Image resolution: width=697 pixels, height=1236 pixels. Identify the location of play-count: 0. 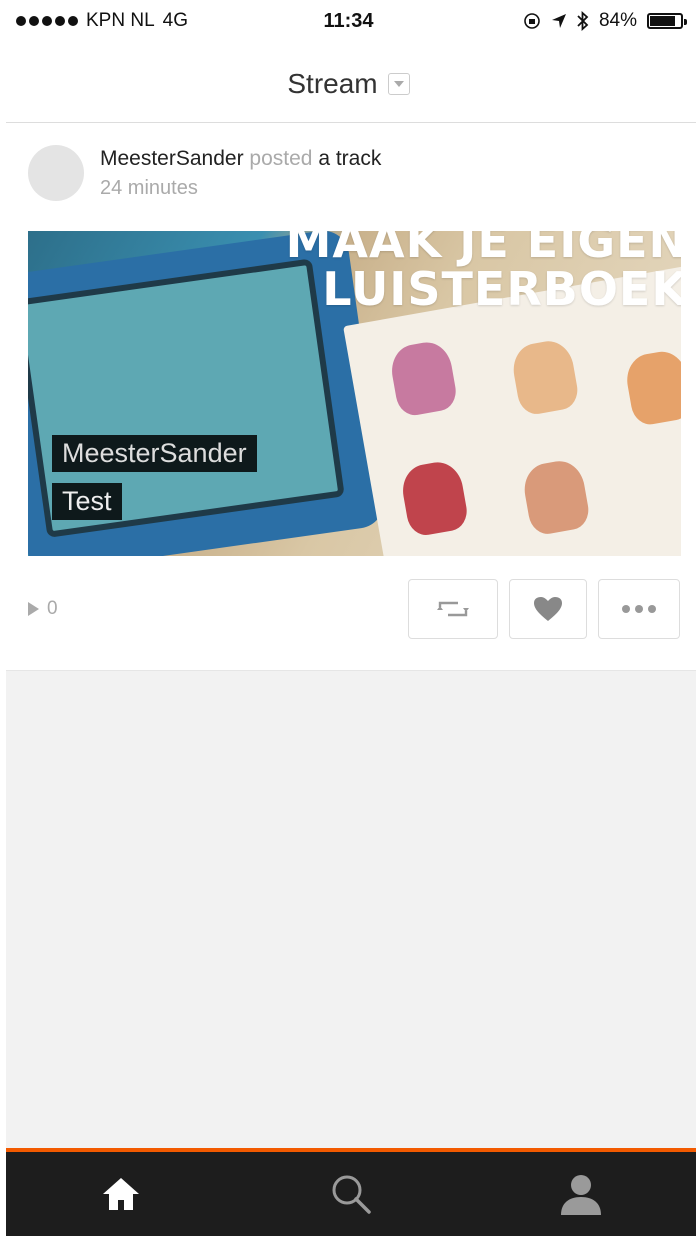
(43, 609).